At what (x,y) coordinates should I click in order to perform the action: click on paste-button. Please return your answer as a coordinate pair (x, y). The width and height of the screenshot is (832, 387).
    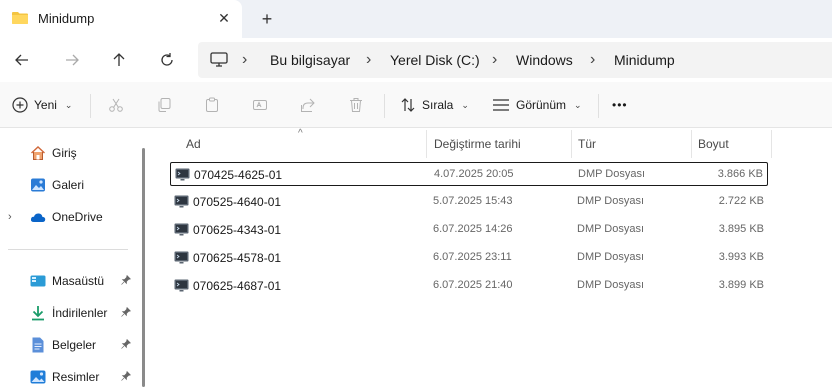
    Looking at the image, I should click on (212, 105).